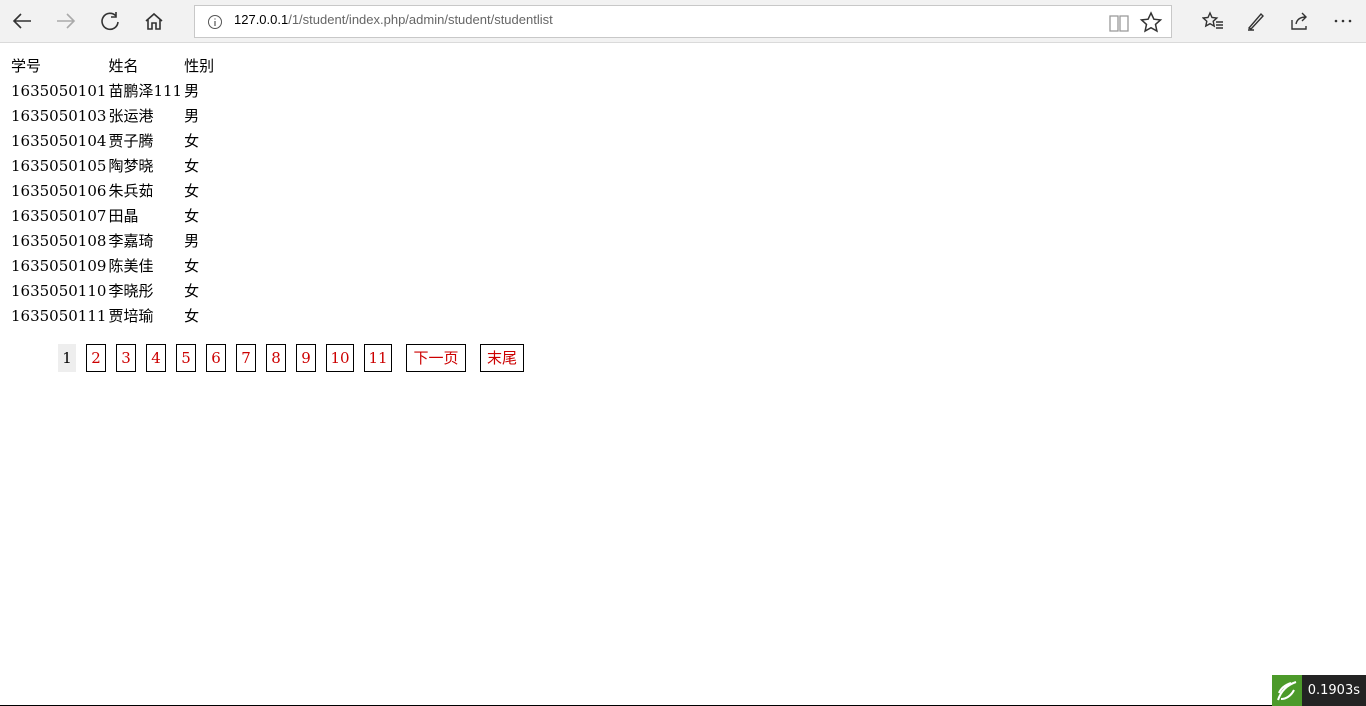 This screenshot has width=1366, height=706. I want to click on trace-time: 0.1903s, so click(1333, 690).